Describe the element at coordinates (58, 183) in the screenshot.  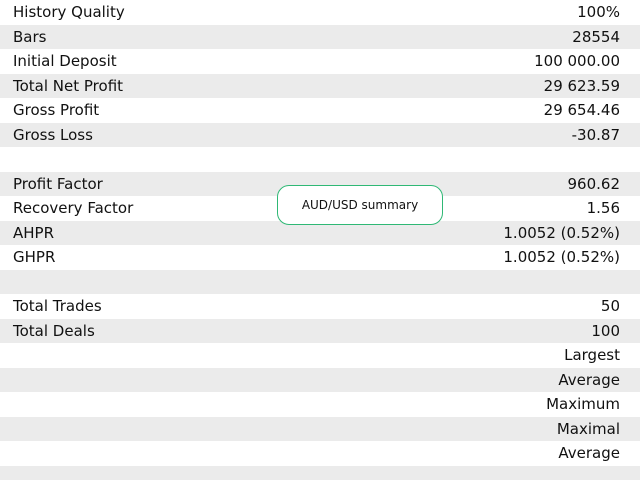
I see `row-label: Profit Factor` at that location.